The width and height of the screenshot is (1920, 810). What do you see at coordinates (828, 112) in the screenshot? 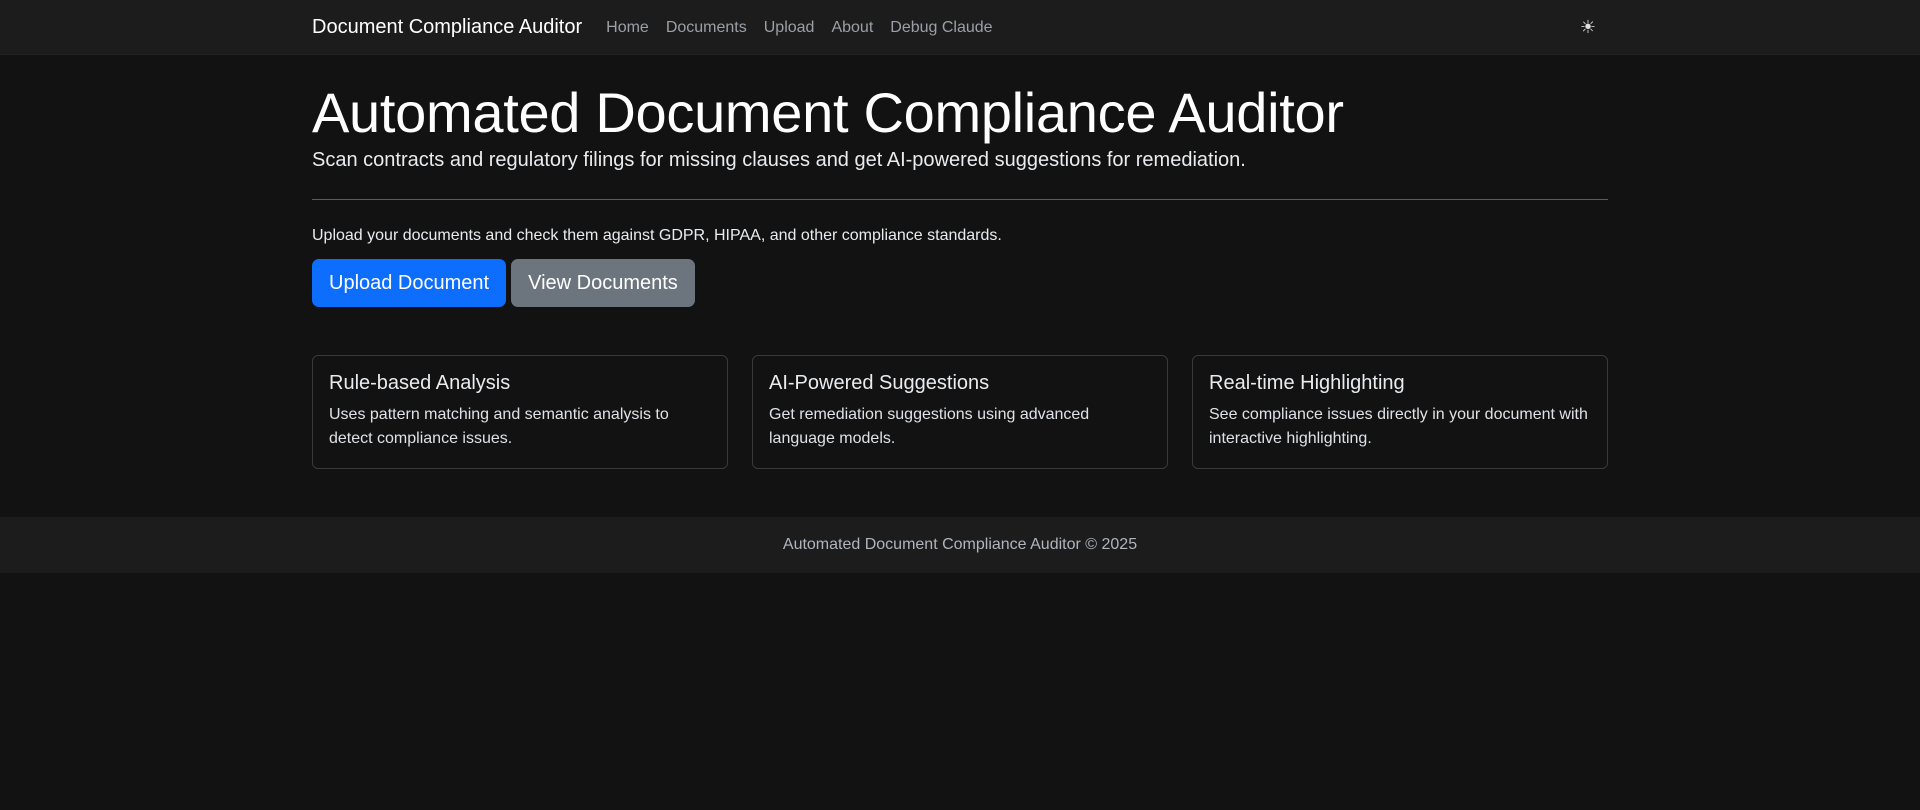
I see `page-title: Automated Document Compliance Auditor` at bounding box center [828, 112].